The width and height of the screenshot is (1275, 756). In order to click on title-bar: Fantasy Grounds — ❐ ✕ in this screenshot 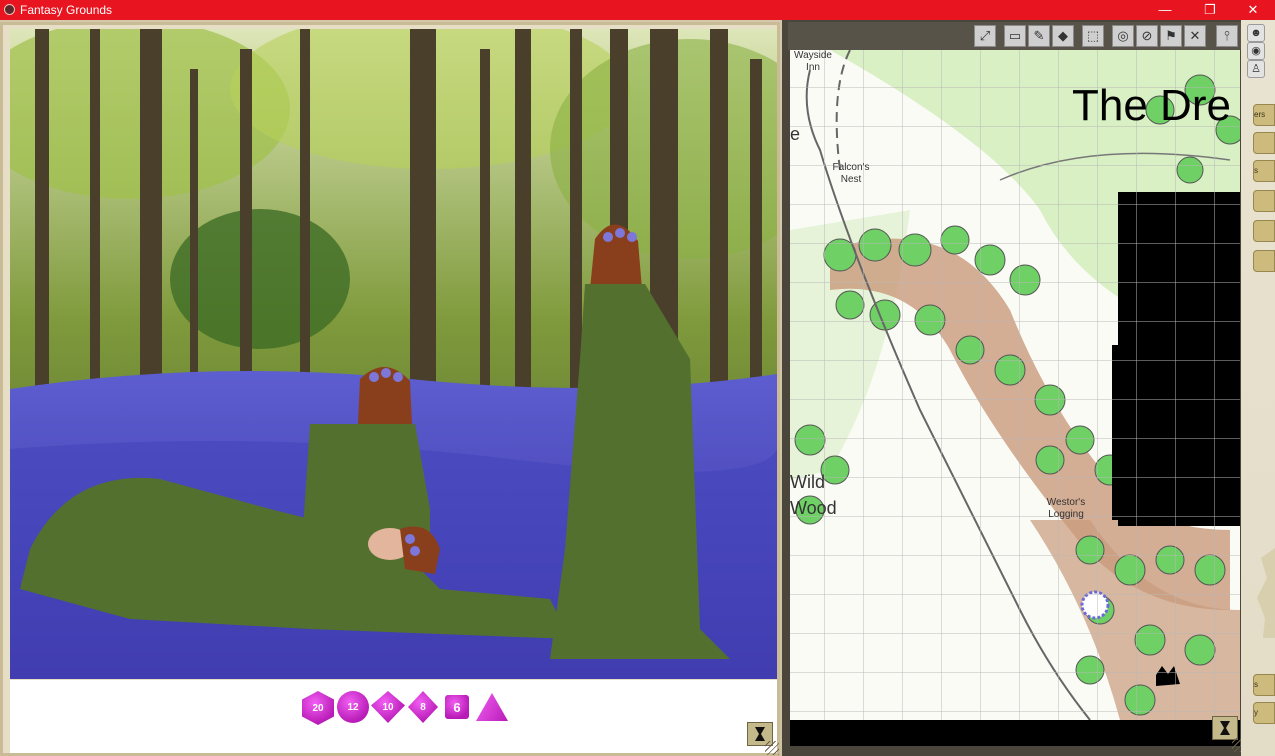, I will do `click(637, 10)`.